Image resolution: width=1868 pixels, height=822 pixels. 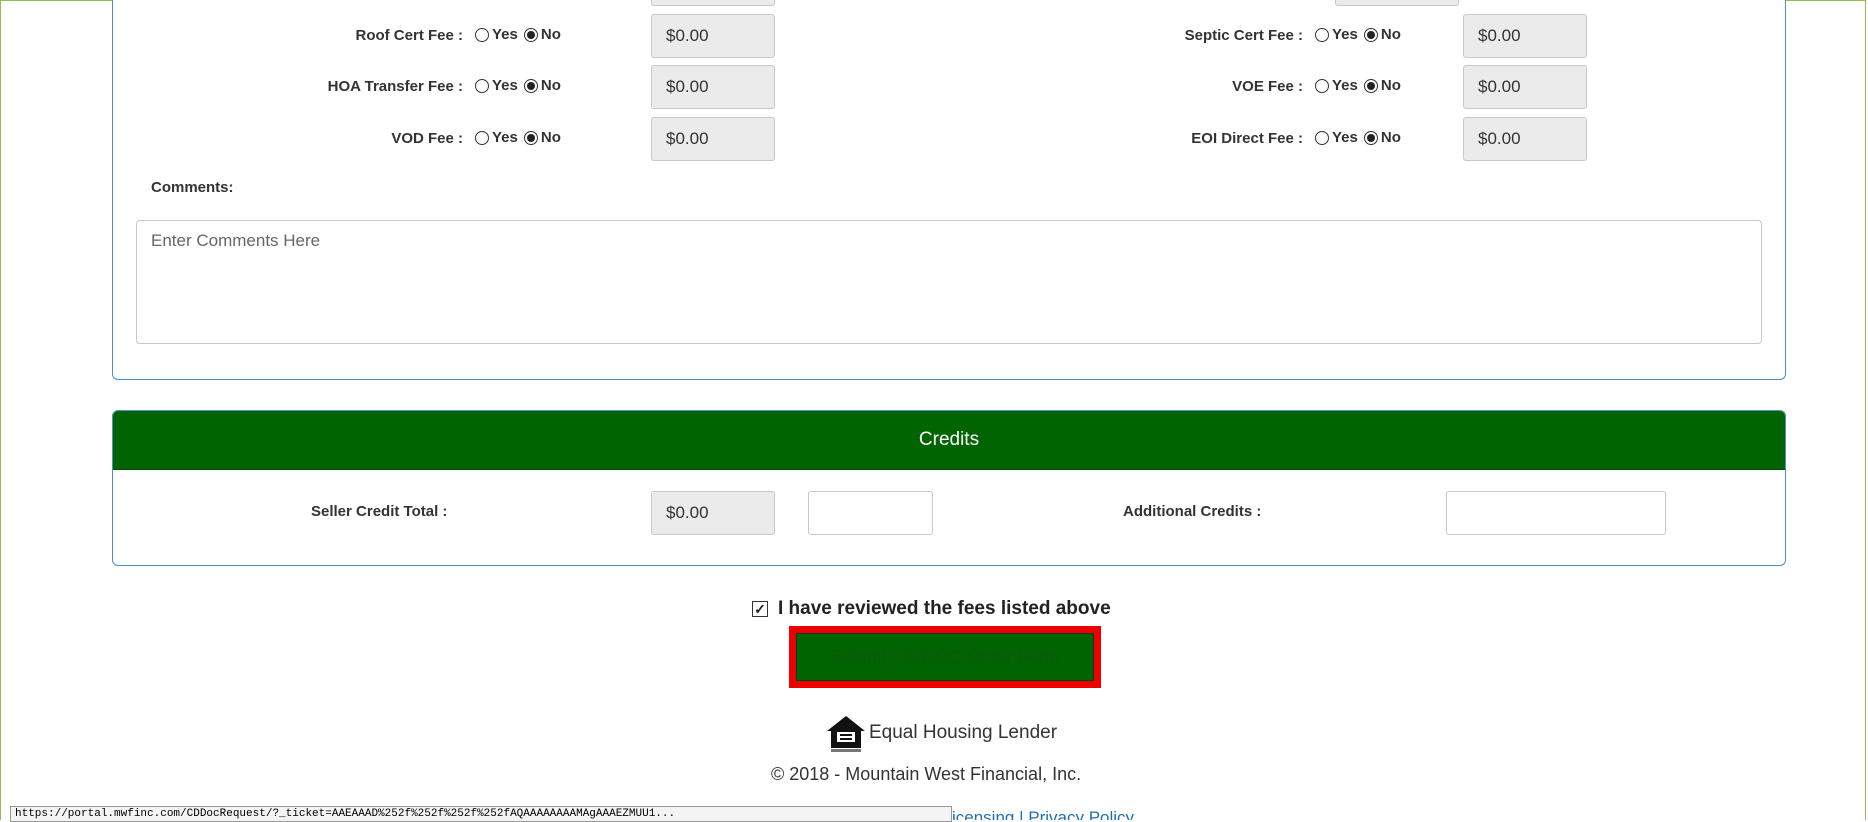 What do you see at coordinates (521, 34) in the screenshot?
I see `roof-cert-fee-radios: Yes No` at bounding box center [521, 34].